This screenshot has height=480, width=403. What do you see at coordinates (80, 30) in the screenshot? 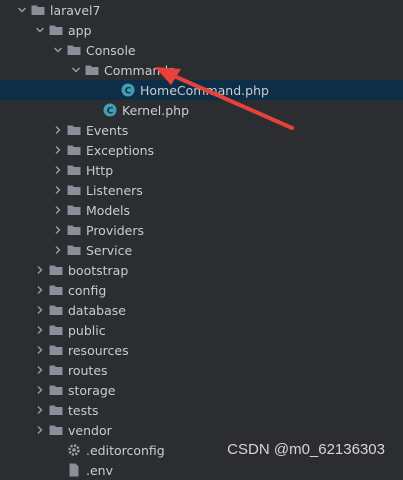
I see `tree-item-label: app` at bounding box center [80, 30].